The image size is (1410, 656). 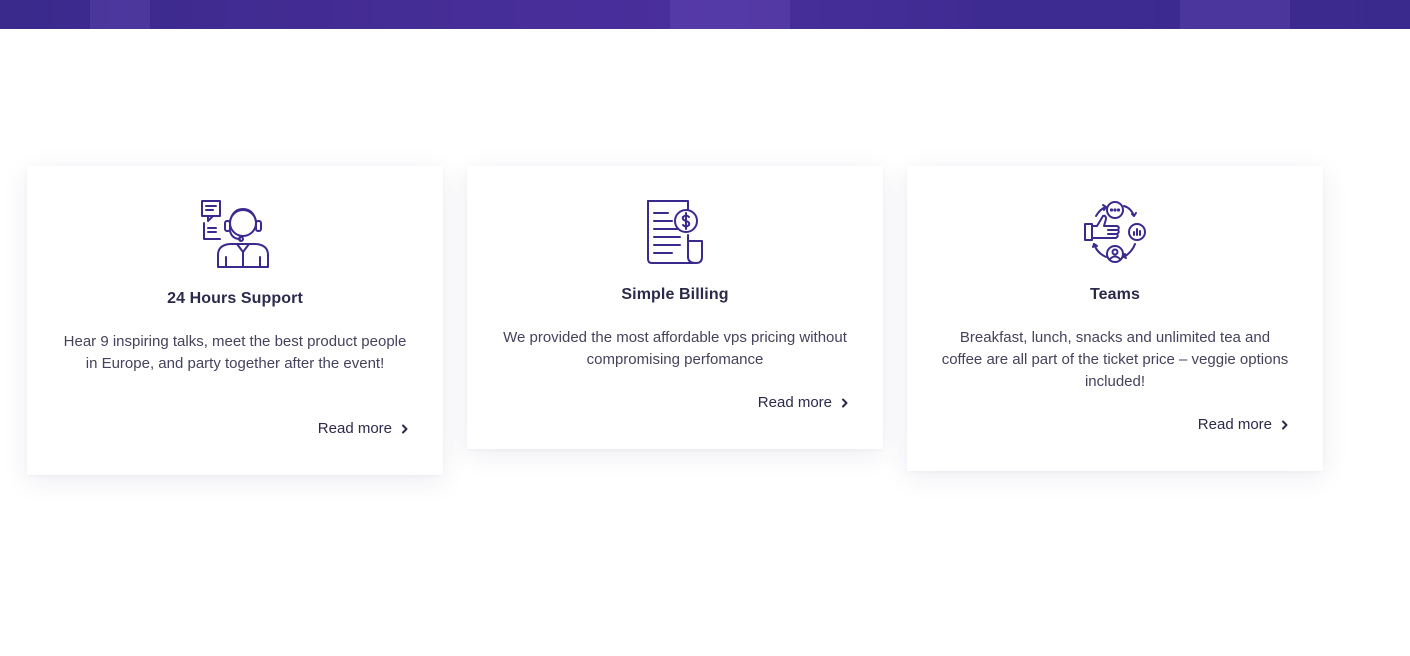 I want to click on customer-support-icon, so click(x=235, y=234).